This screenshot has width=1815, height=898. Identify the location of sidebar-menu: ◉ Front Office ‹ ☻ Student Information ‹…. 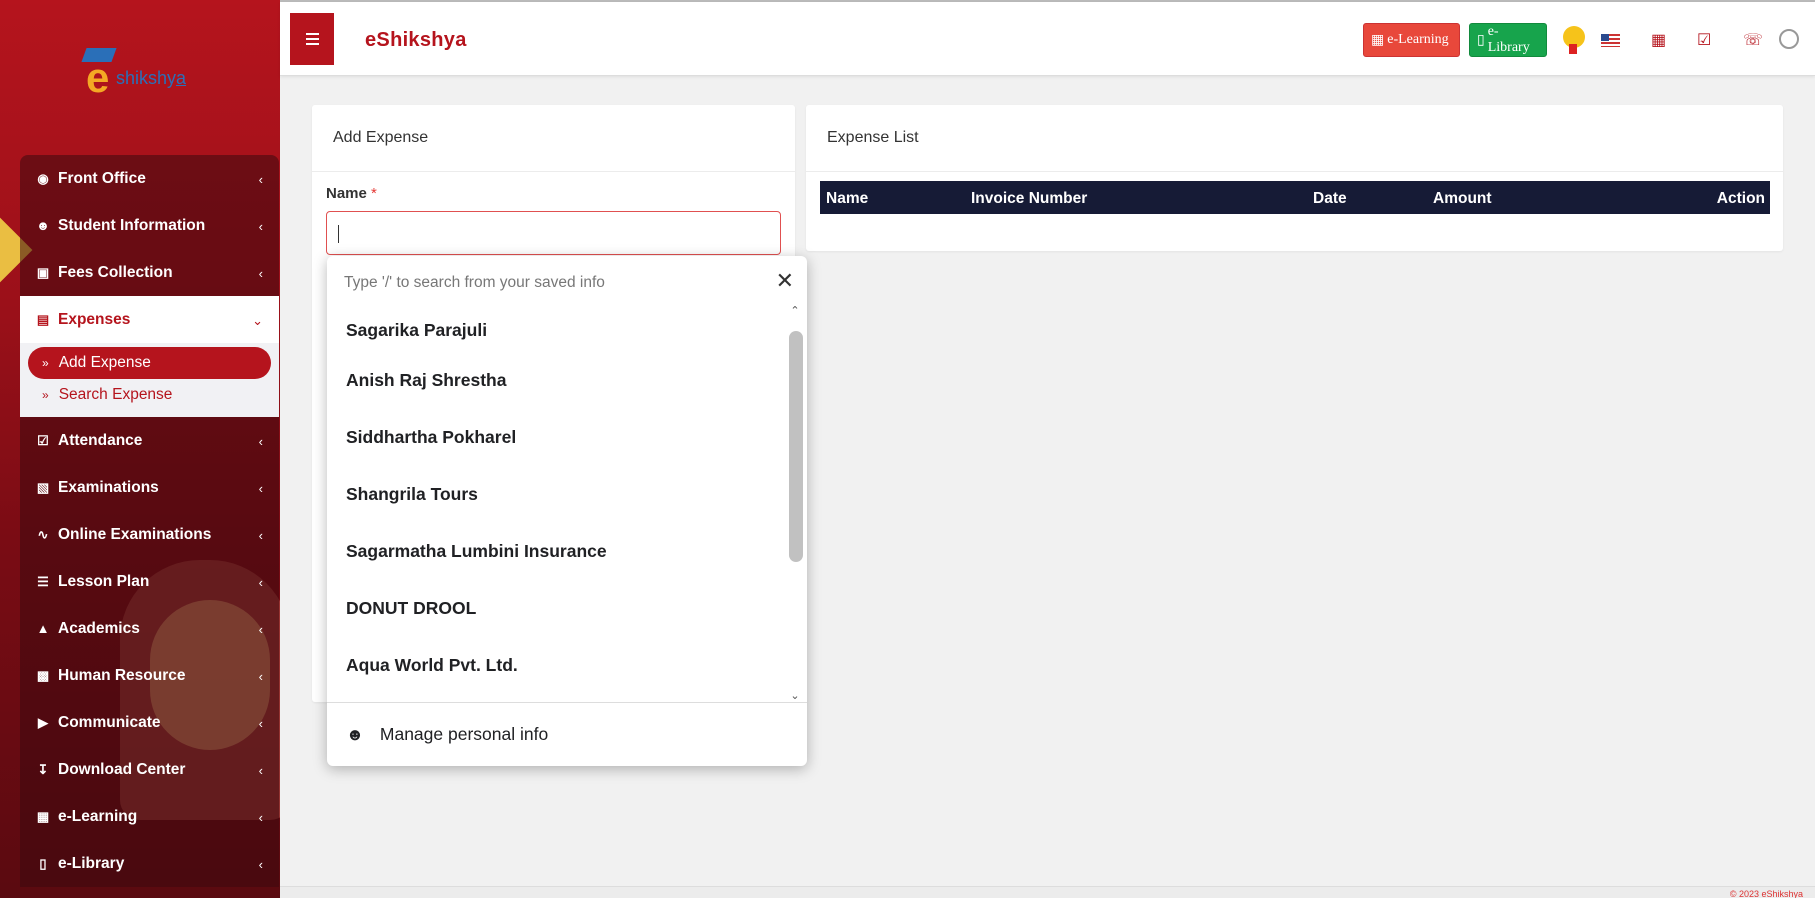
(149, 521).